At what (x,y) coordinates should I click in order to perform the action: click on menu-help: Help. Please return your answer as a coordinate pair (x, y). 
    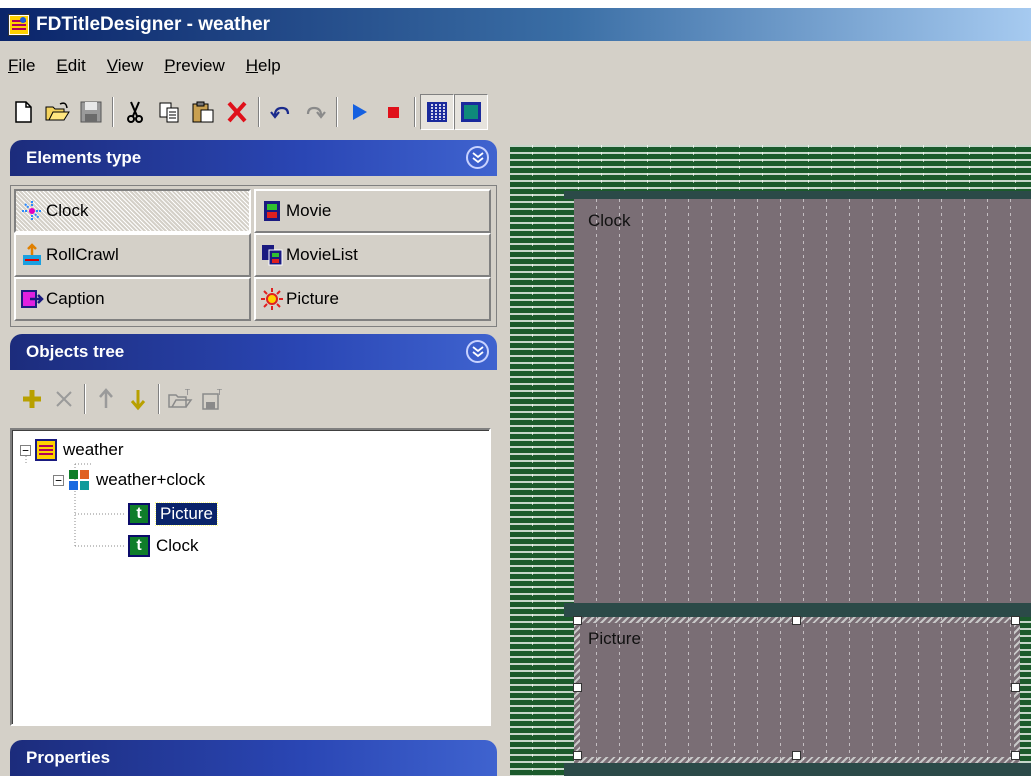
    Looking at the image, I should click on (266, 67).